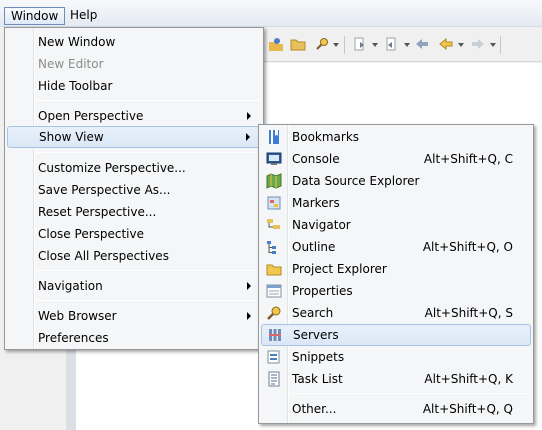 This screenshot has height=430, width=542. What do you see at coordinates (396, 159) in the screenshot?
I see `view-item-console: Console Alt+Shift+Q, C` at bounding box center [396, 159].